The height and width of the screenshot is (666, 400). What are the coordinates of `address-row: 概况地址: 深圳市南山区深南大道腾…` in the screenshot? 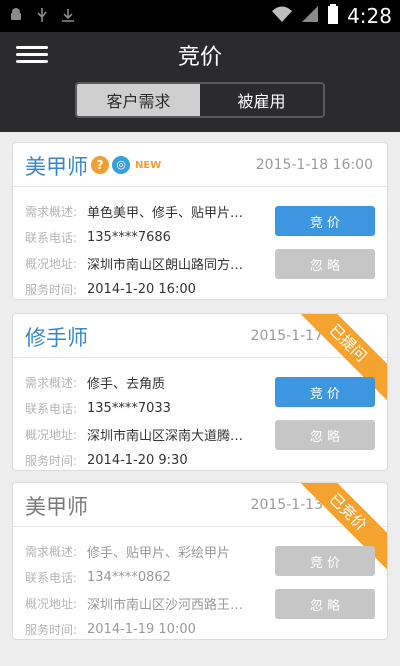 It's located at (134, 435).